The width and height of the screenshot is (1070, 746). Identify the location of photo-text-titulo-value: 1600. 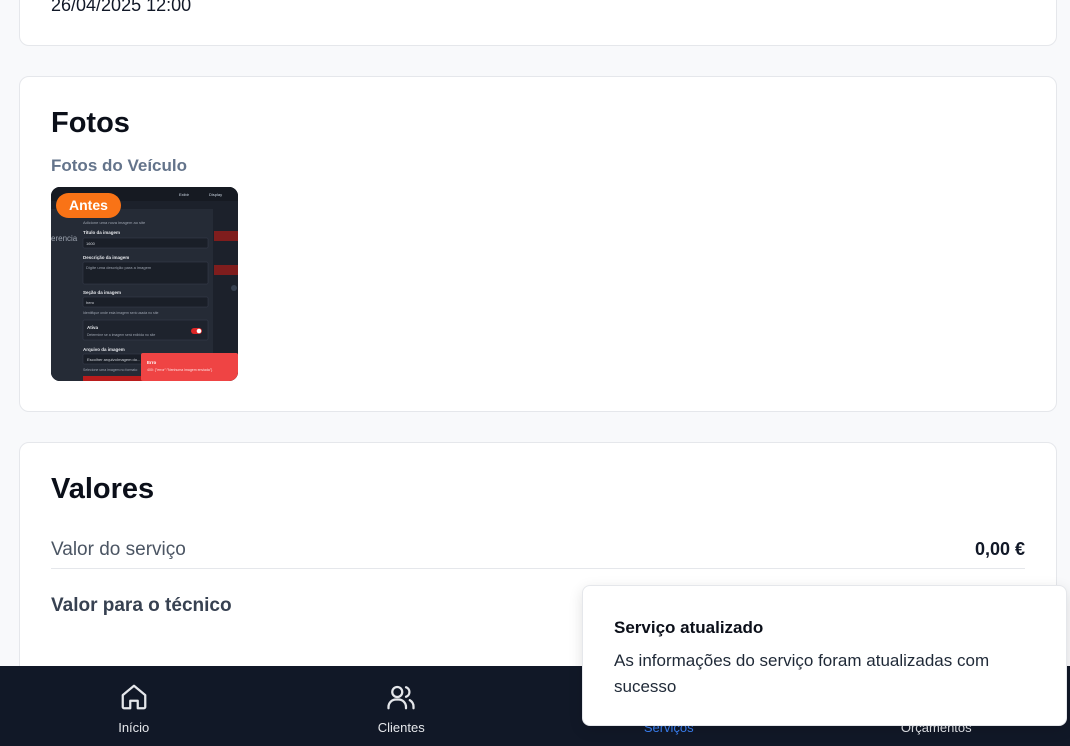
(91, 243).